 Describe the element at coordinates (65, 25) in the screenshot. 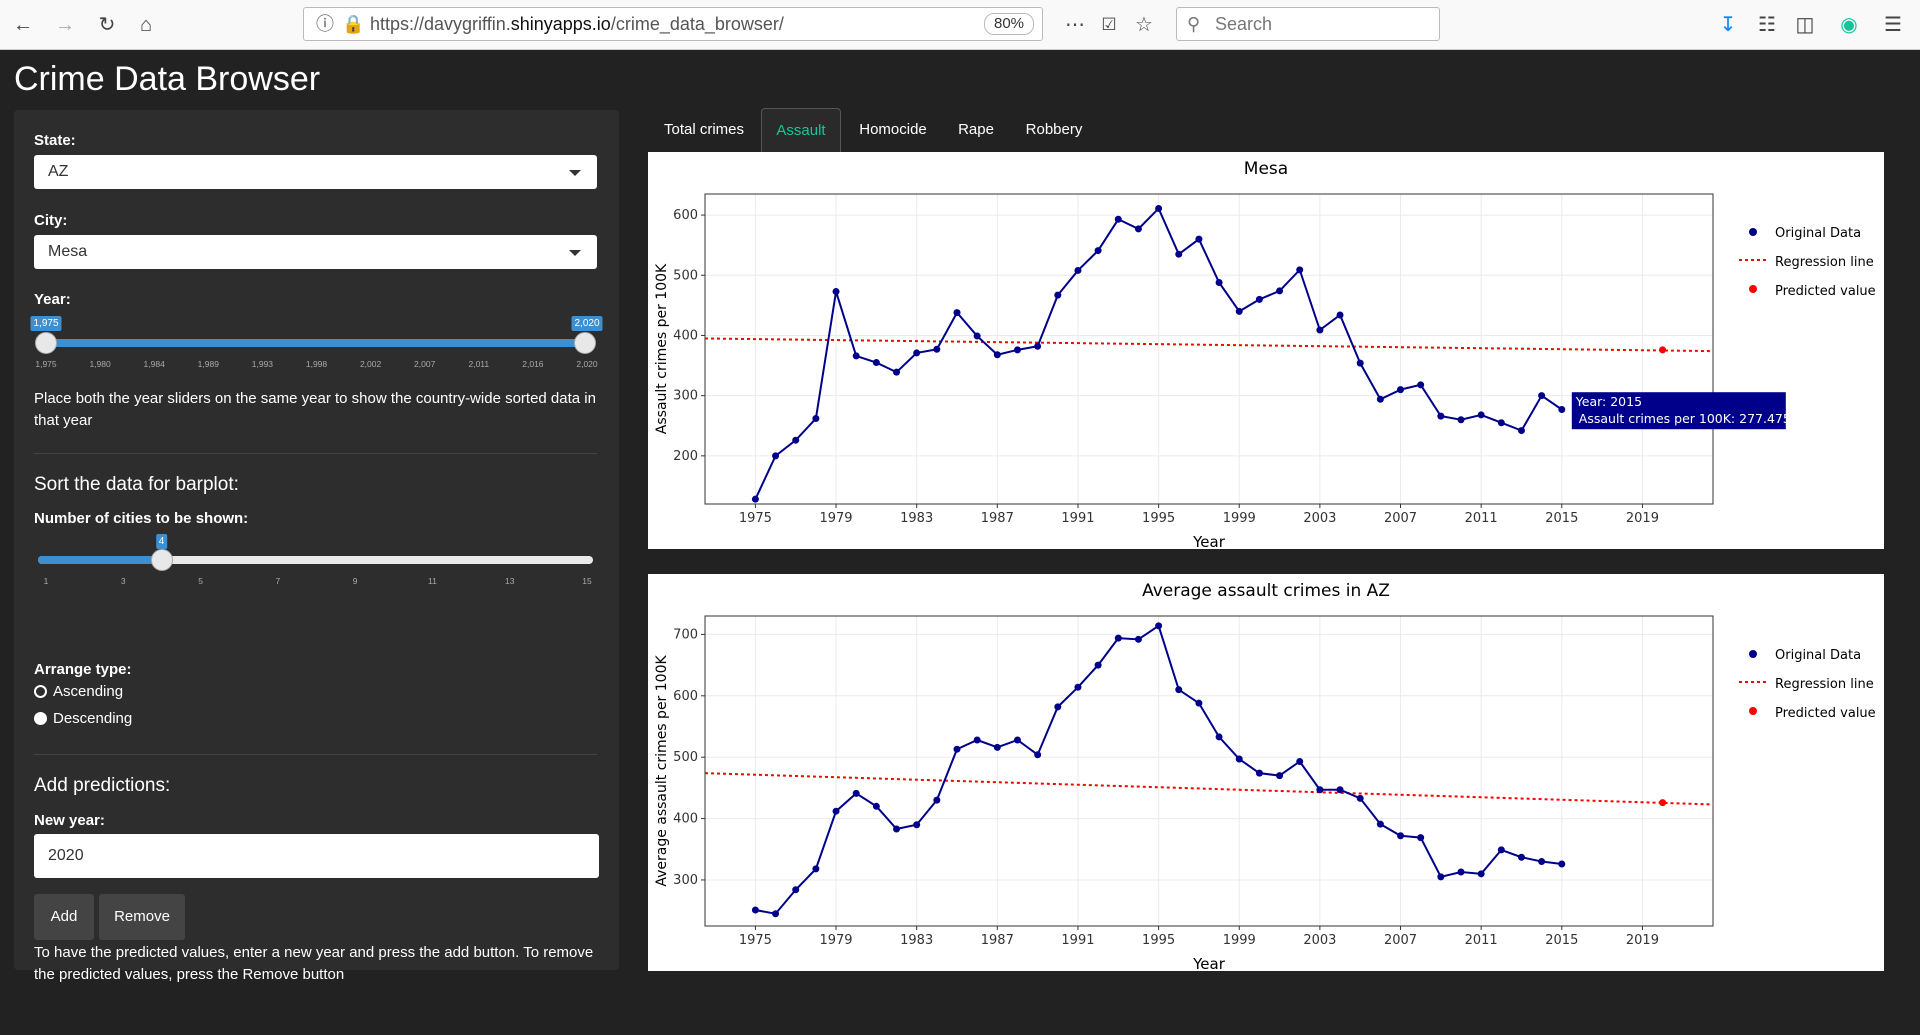

I see `forward-icon: →` at that location.